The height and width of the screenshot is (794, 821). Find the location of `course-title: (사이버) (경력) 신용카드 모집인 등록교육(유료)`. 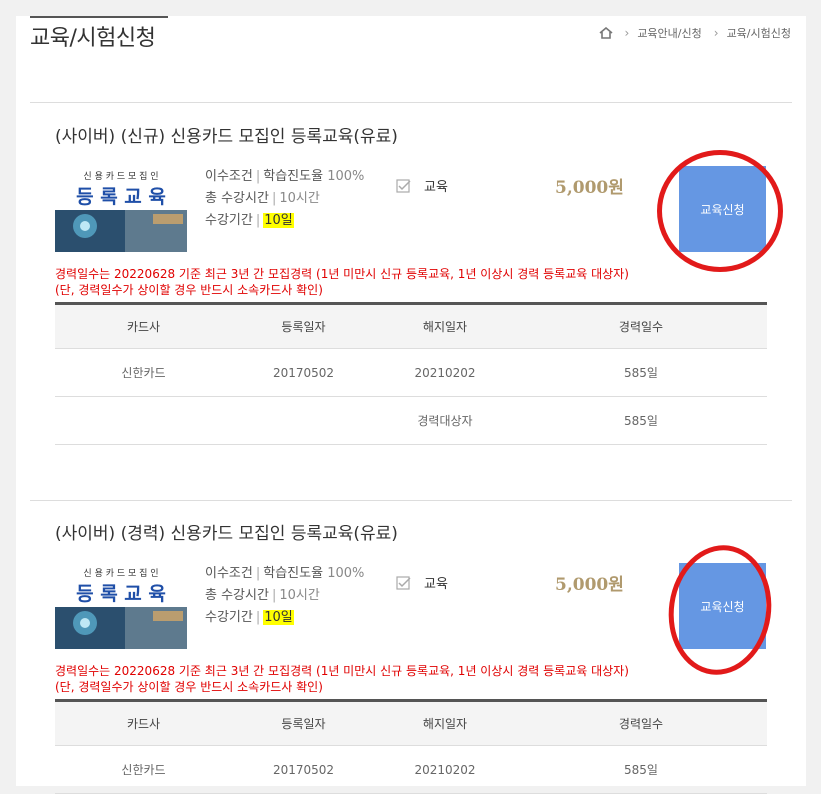

course-title: (사이버) (경력) 신용카드 모집인 등록교육(유료) is located at coordinates (226, 531).